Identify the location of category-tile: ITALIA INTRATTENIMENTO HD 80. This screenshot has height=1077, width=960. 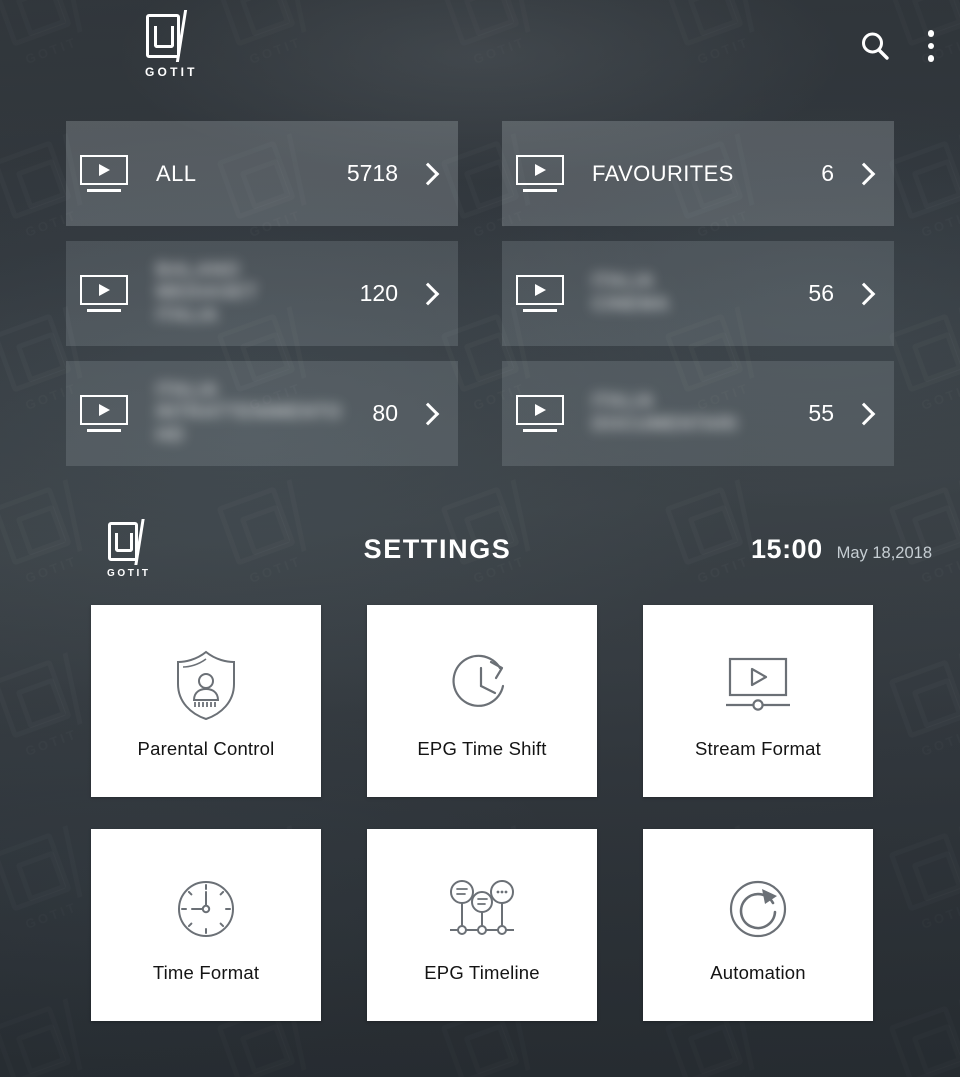
(262, 413).